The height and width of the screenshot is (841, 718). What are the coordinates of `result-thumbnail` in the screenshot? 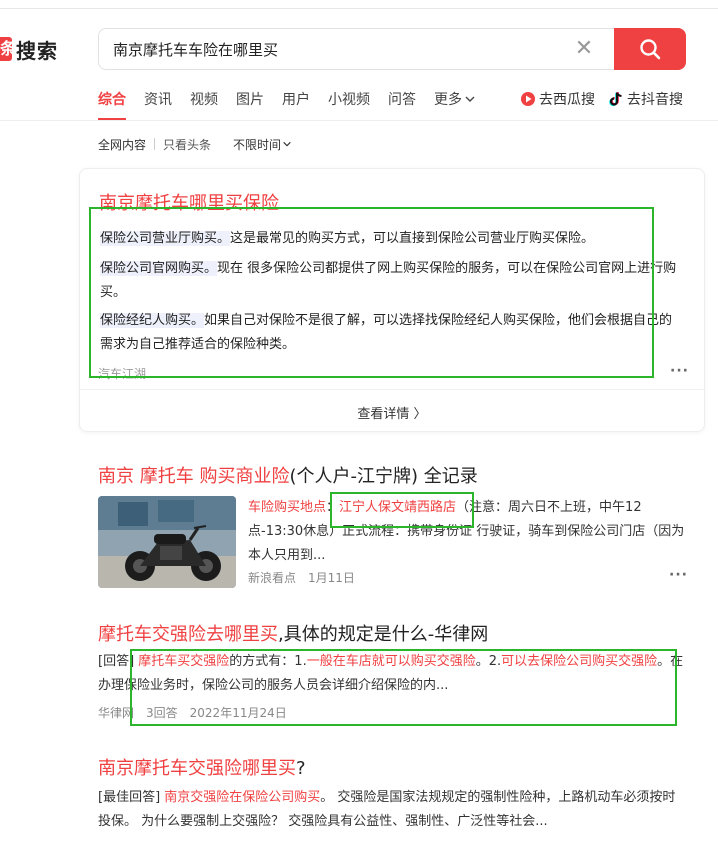 It's located at (167, 542).